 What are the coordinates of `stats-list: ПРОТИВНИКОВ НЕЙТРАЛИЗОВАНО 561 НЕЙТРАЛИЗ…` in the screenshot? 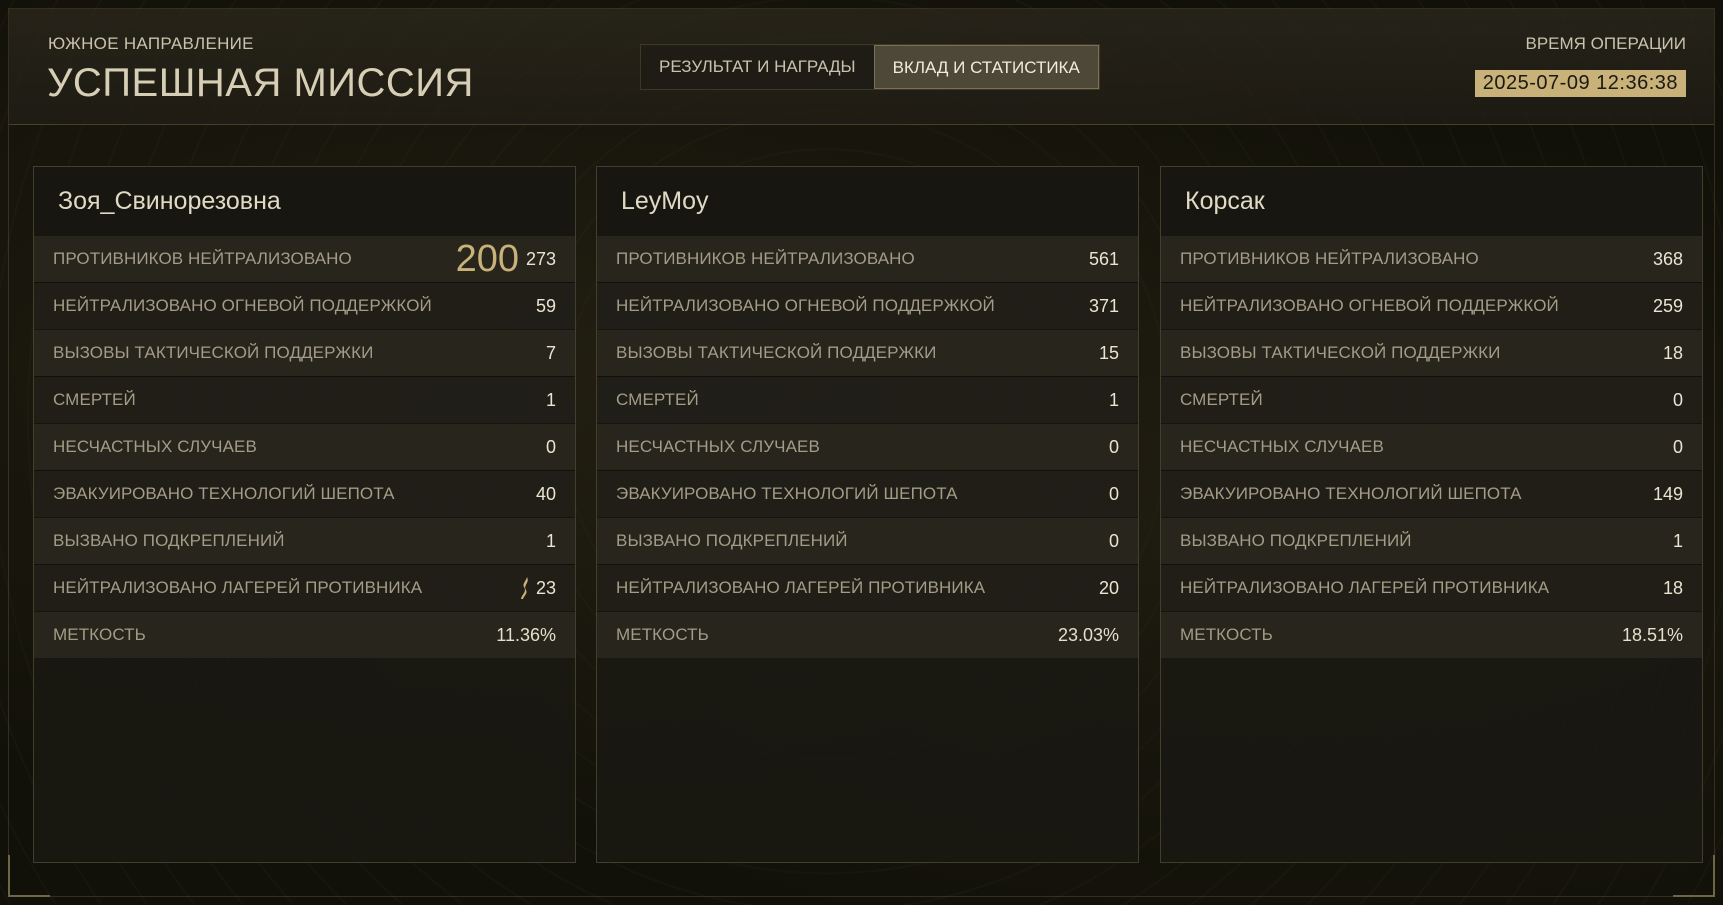 It's located at (867, 446).